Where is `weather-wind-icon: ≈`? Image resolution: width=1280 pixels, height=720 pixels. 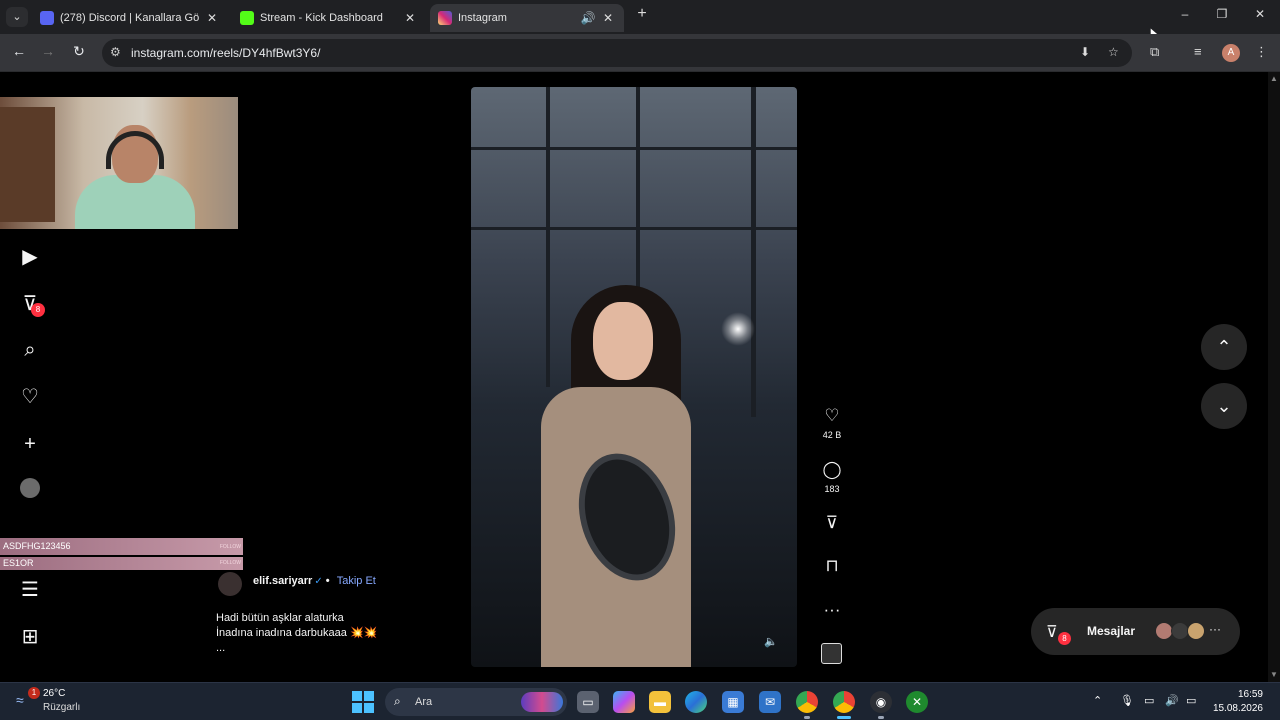
weather-wind-icon: ≈ is located at coordinates (20, 700).